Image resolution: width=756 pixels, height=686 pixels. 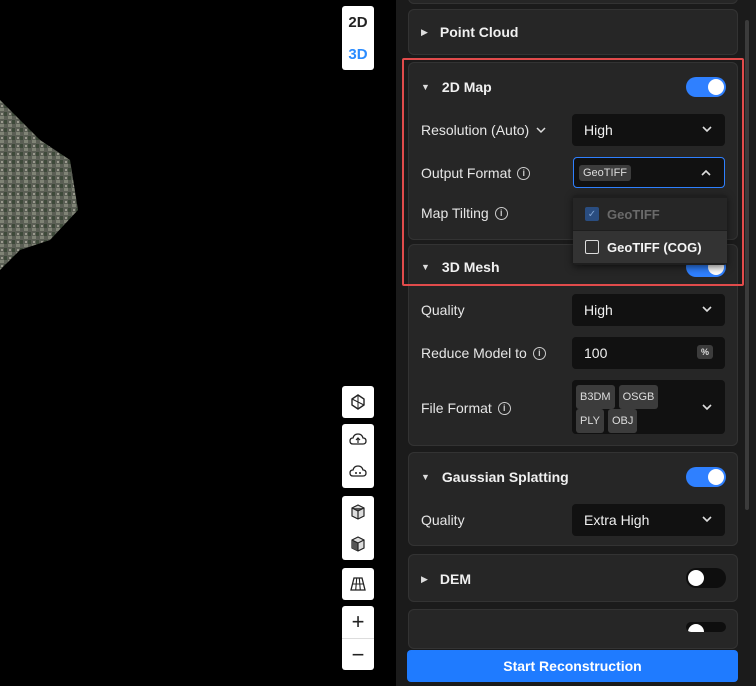 What do you see at coordinates (648, 130) in the screenshot?
I see `resolution-select: High` at bounding box center [648, 130].